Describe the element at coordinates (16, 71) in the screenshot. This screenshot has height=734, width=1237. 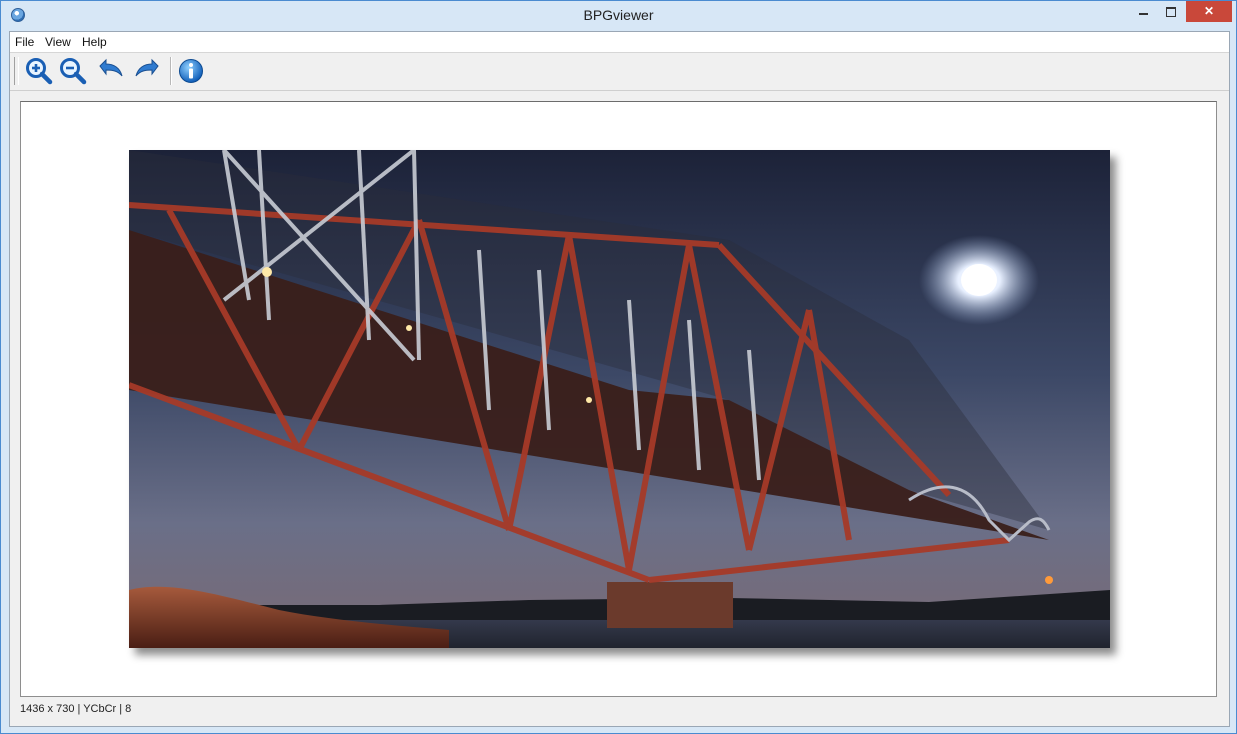
I see `toolbar-grip` at that location.